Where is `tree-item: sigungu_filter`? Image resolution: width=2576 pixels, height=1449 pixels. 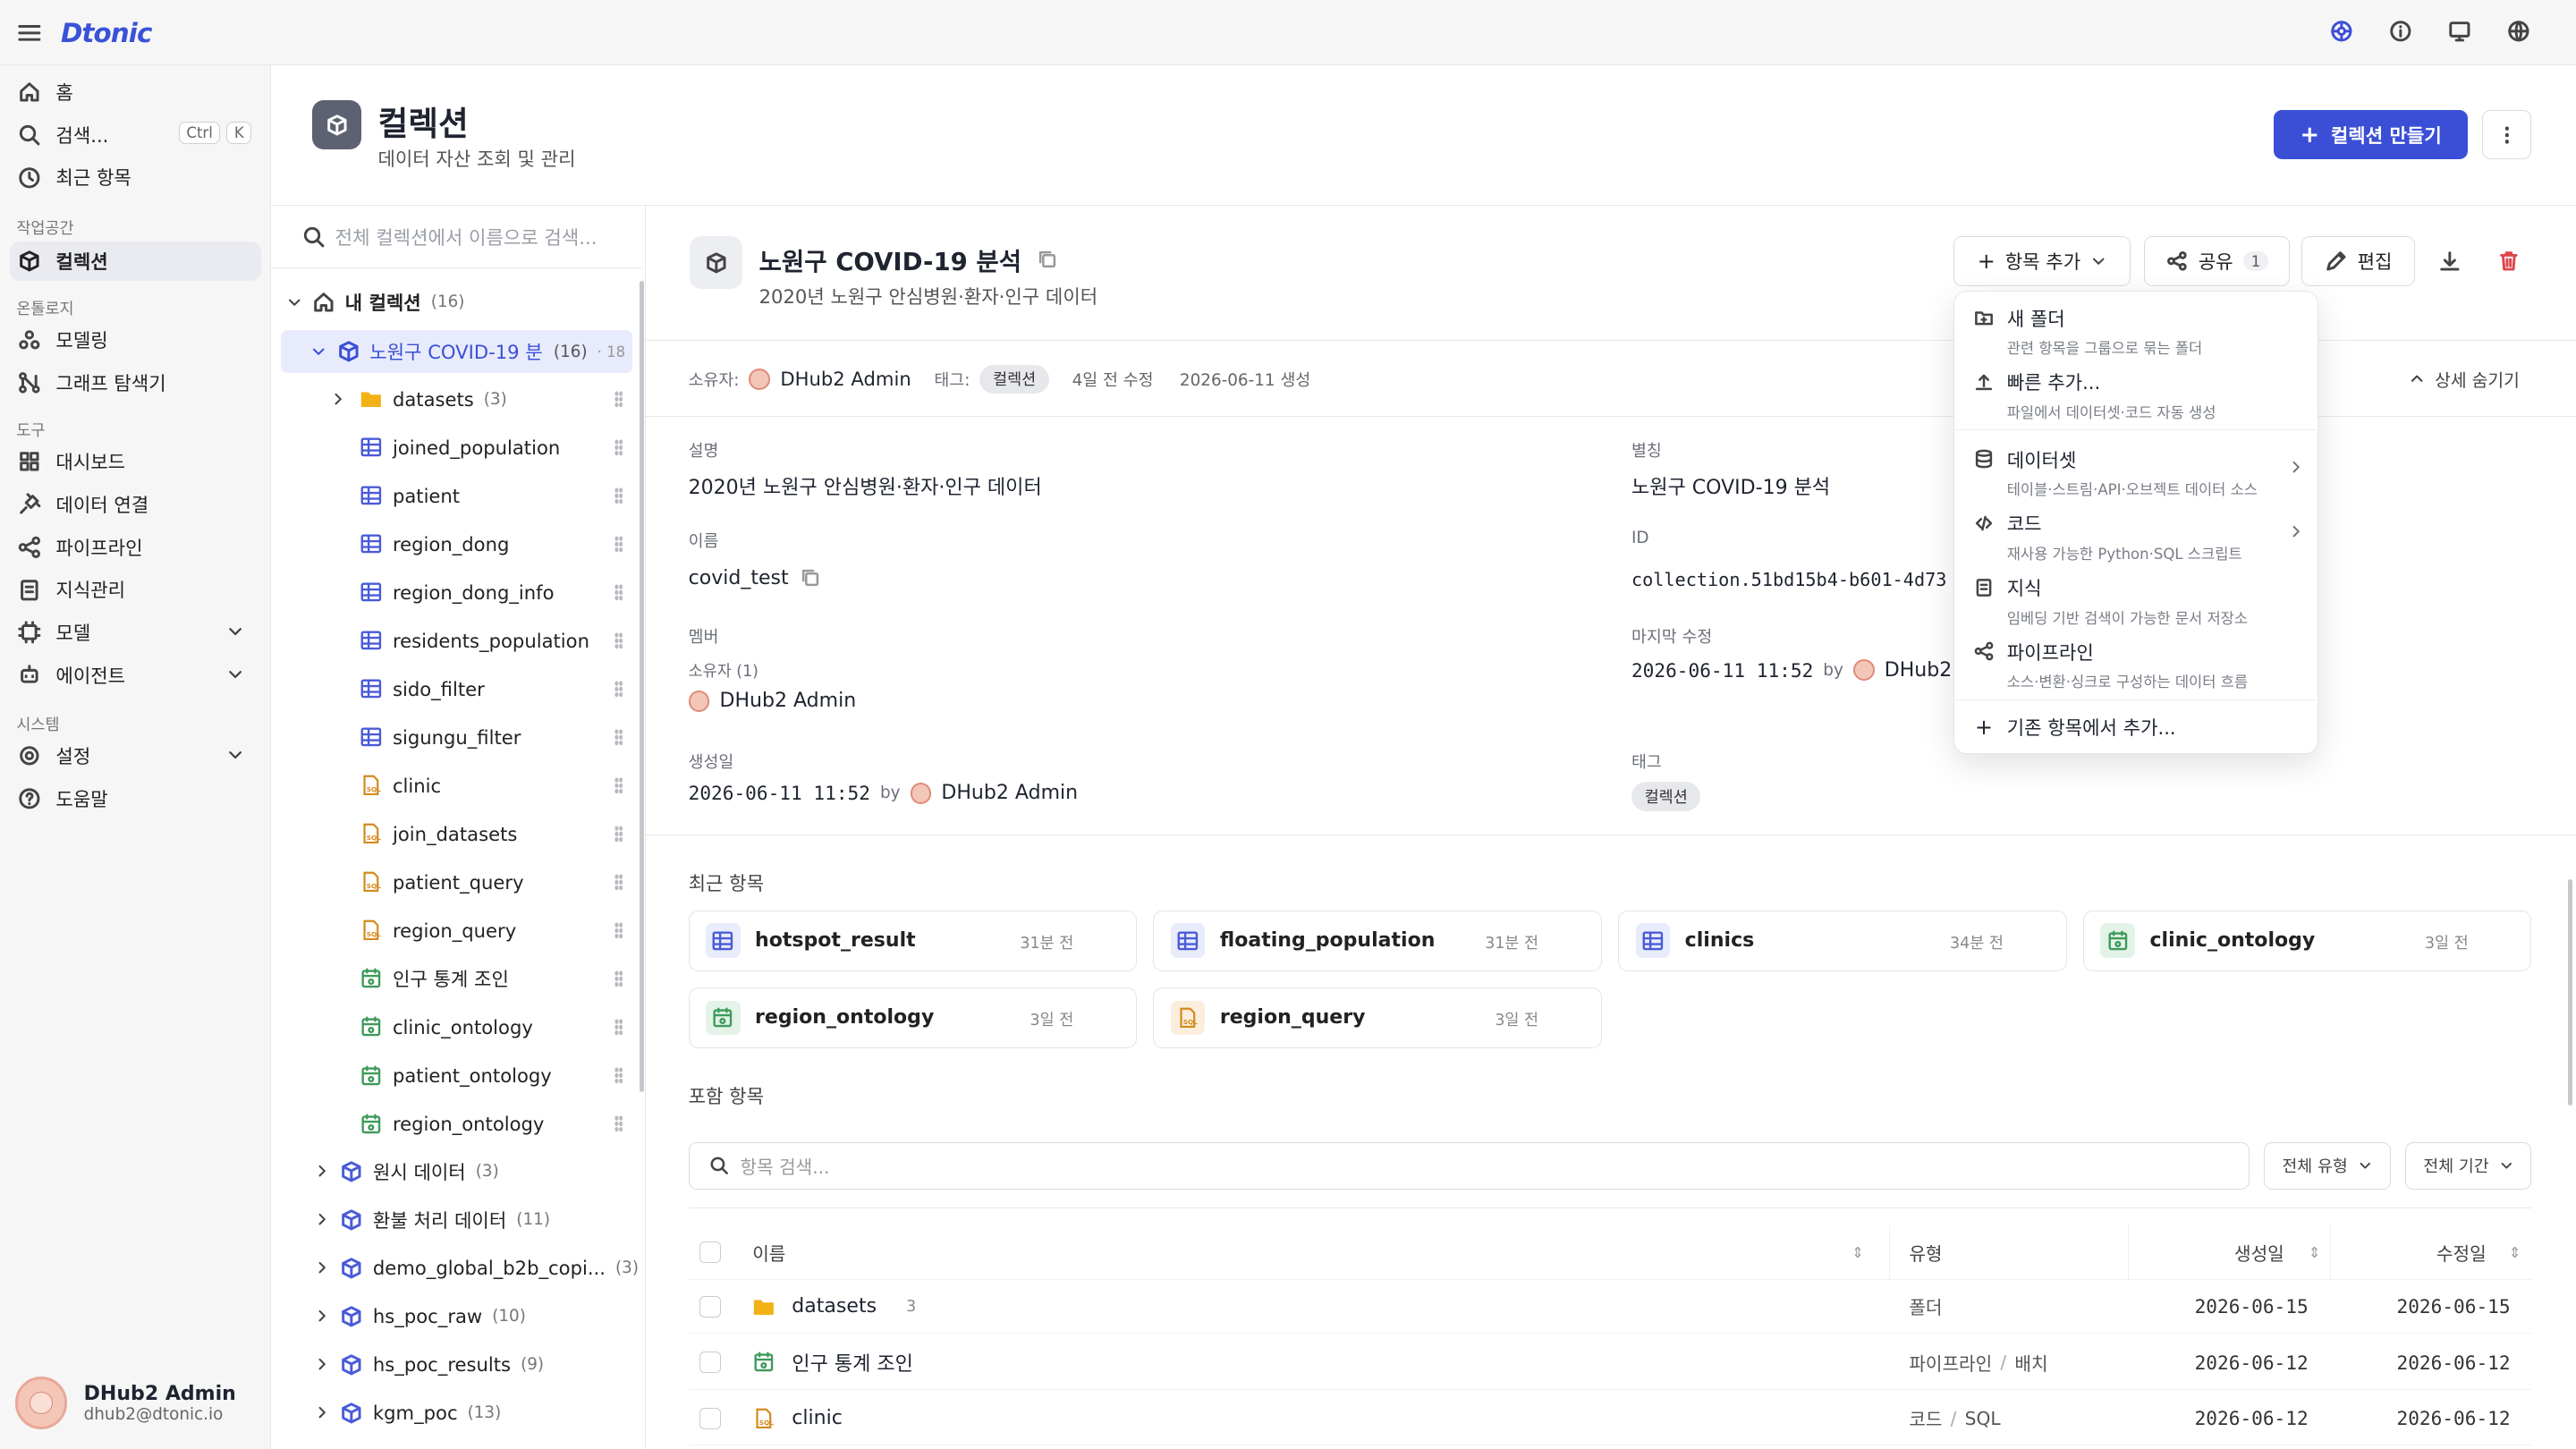 tree-item: sigungu_filter is located at coordinates (456, 737).